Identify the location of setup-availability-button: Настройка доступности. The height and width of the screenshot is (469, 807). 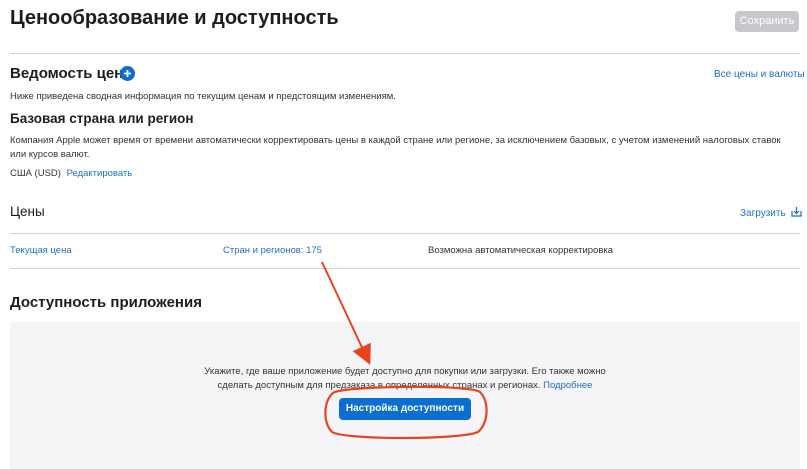
(405, 409).